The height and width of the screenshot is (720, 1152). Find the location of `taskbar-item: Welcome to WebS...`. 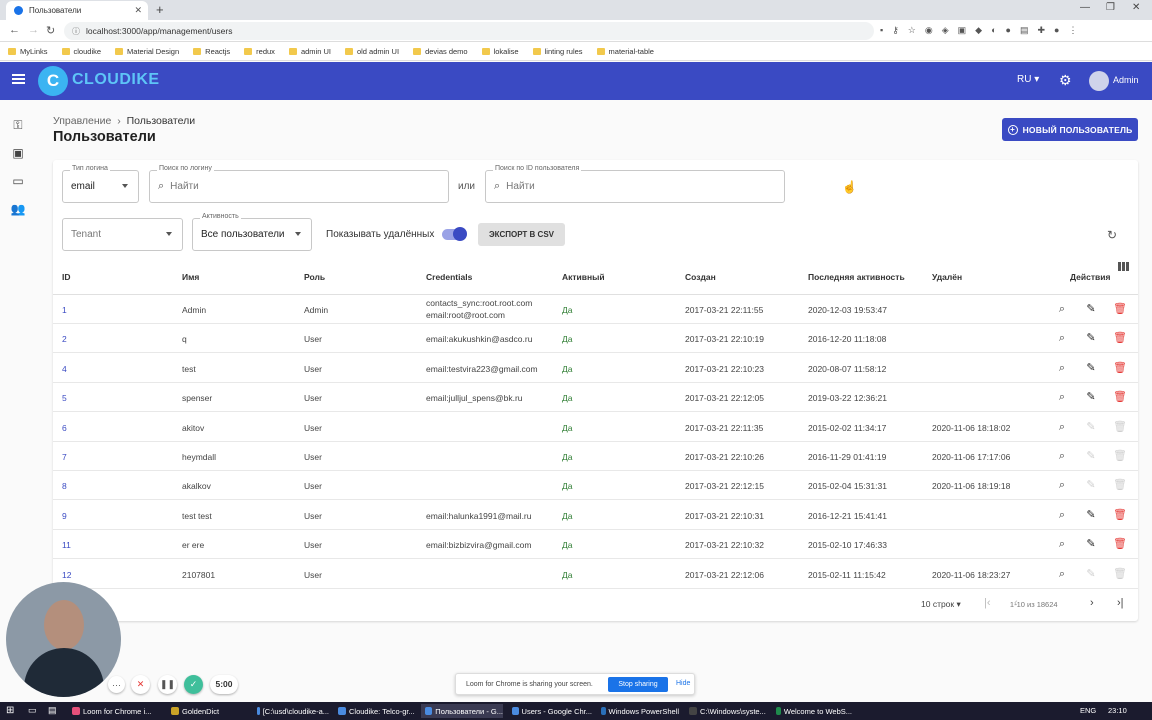

taskbar-item: Welcome to WebS... is located at coordinates (812, 711).